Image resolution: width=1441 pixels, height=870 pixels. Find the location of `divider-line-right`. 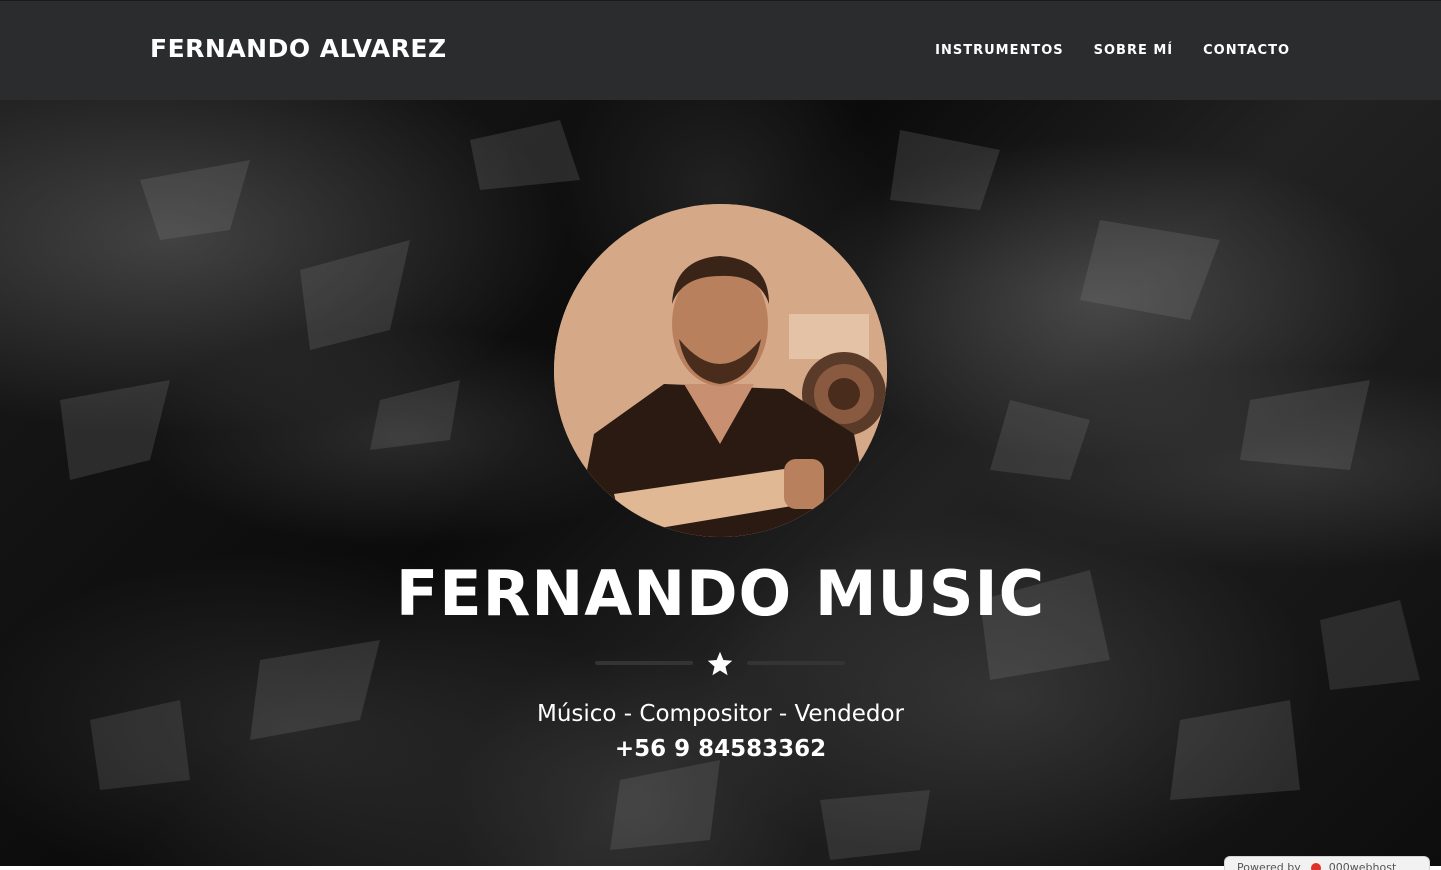

divider-line-right is located at coordinates (796, 663).